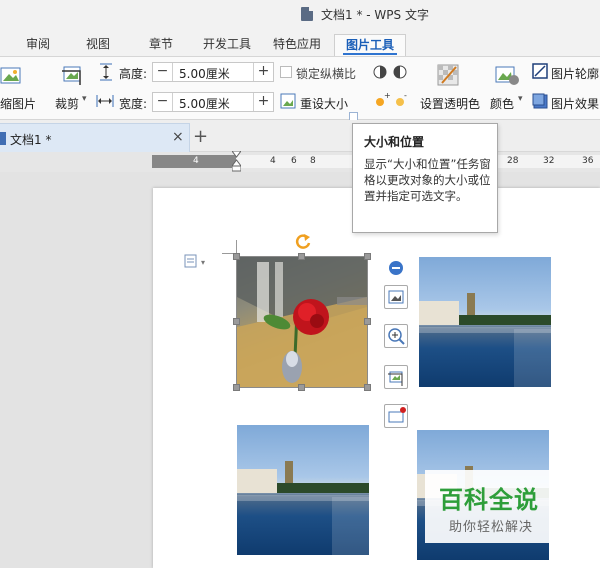  I want to click on document-tab-bar: 文档1 * ×, so click(300, 136).